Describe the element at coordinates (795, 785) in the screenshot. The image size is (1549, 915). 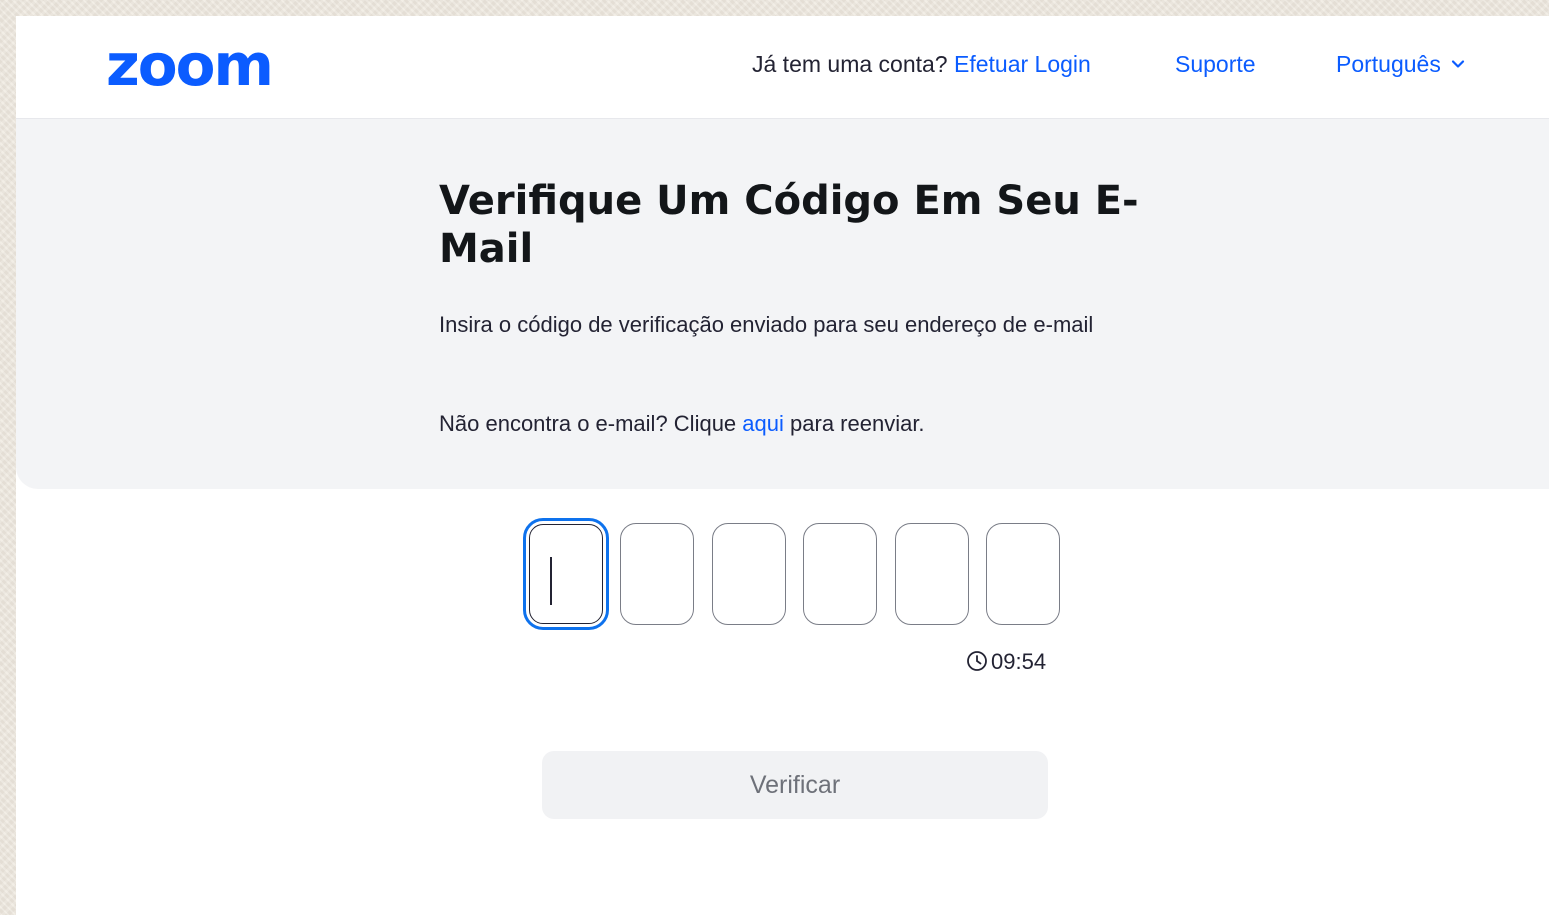
I see `verify-button: Verificar` at that location.